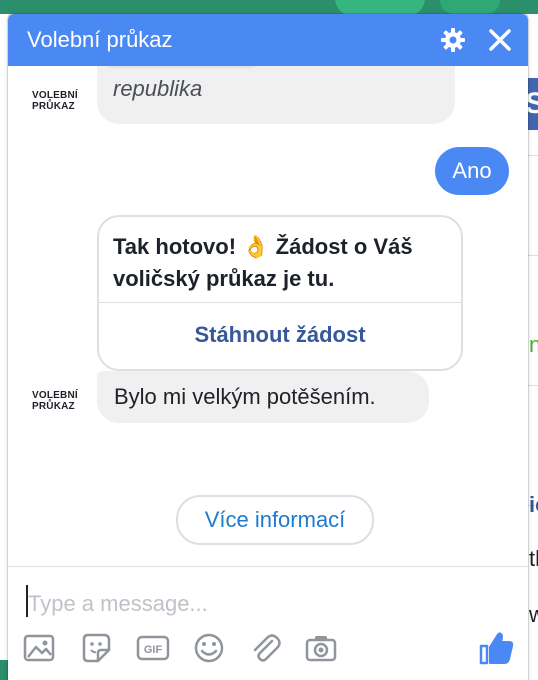 Image resolution: width=538 pixels, height=680 pixels. I want to click on chat-header: Volební průkaz, so click(268, 40).